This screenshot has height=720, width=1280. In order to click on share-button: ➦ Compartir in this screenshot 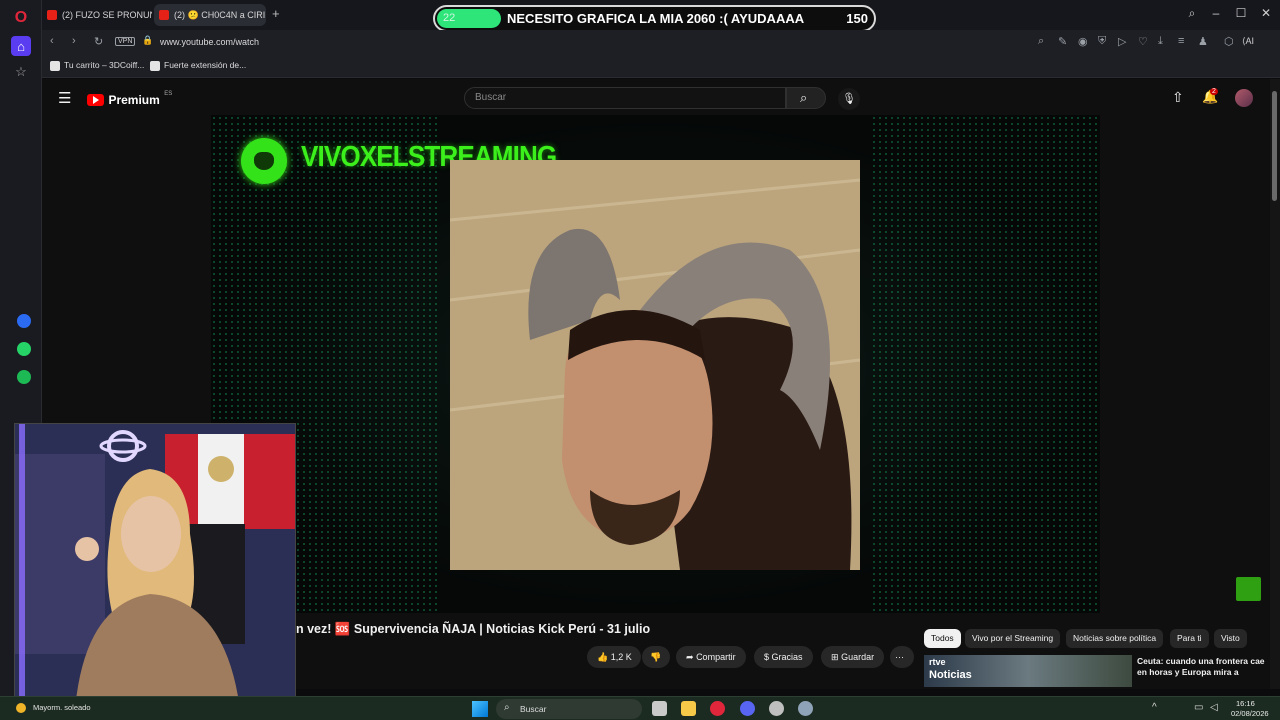, I will do `click(711, 657)`.